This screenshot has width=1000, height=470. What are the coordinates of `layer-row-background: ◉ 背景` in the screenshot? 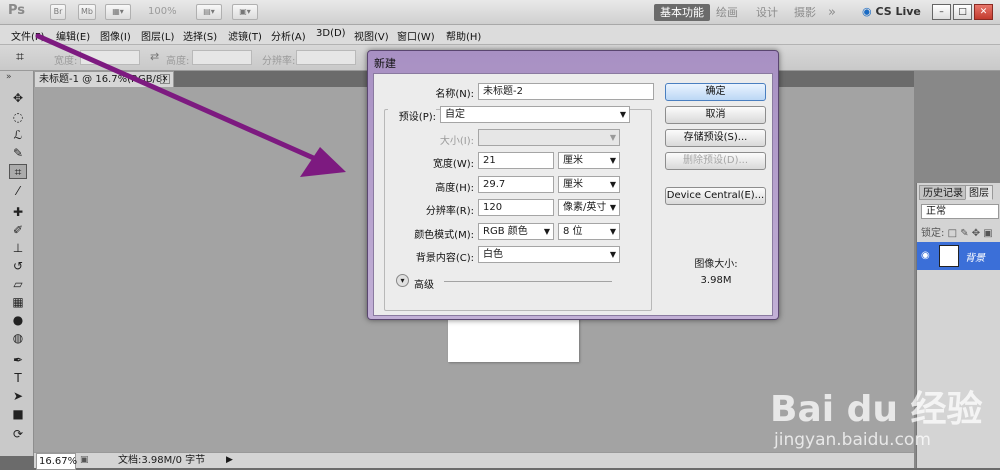 It's located at (958, 256).